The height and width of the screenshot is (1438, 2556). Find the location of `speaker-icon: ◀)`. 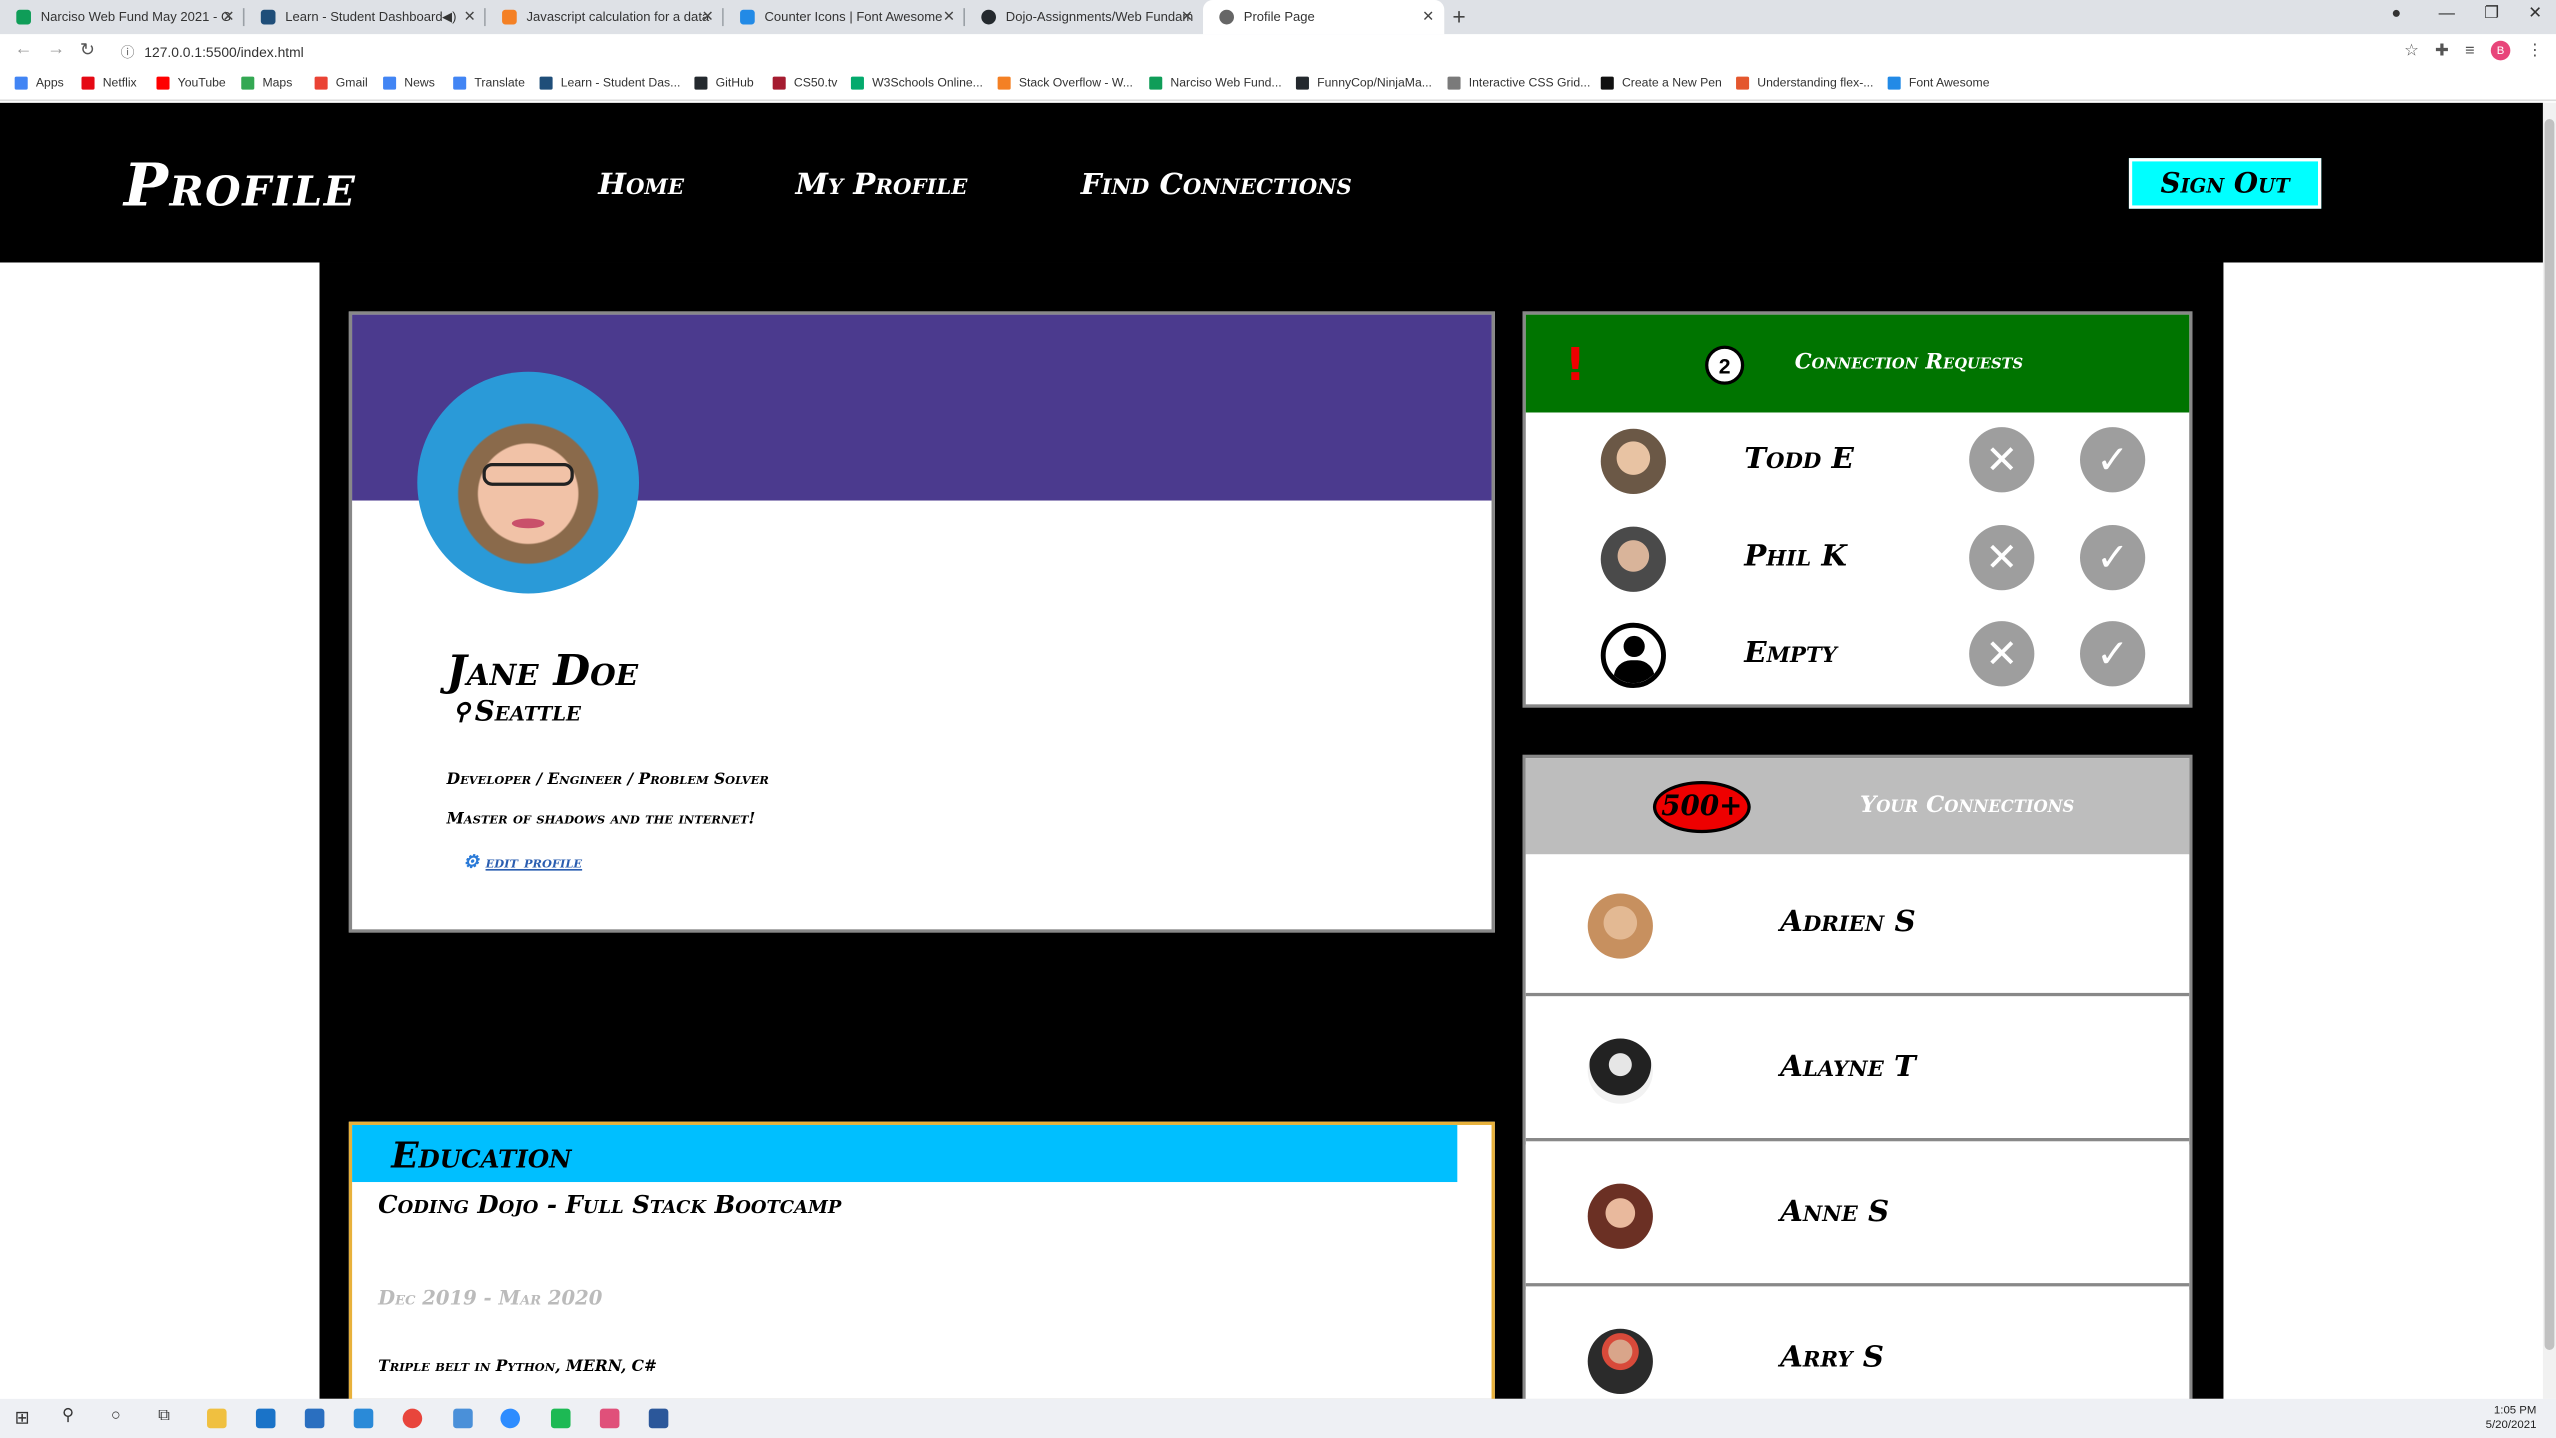

speaker-icon: ◀) is located at coordinates (449, 17).